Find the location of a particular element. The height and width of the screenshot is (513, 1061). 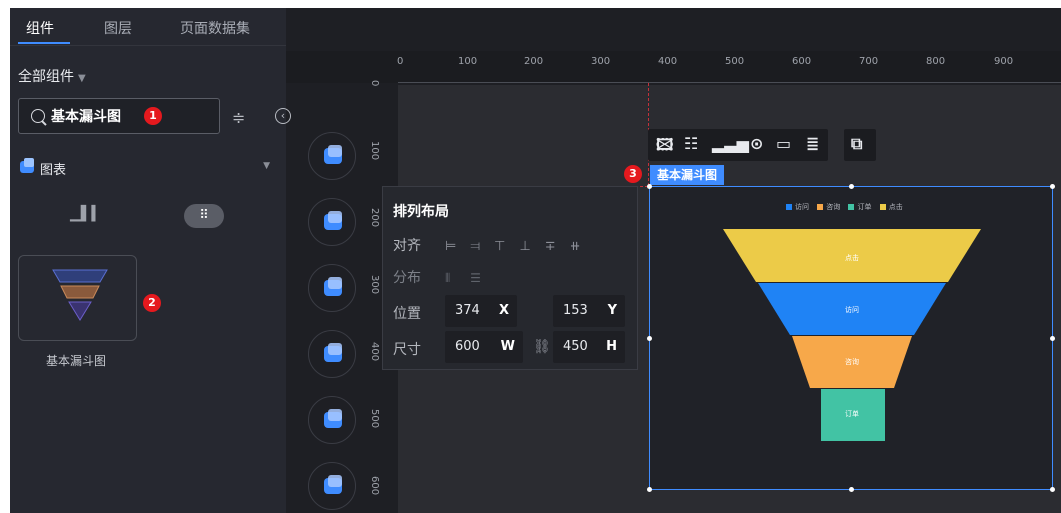

expand-collapse-icon: ≑ is located at coordinates (238, 117).